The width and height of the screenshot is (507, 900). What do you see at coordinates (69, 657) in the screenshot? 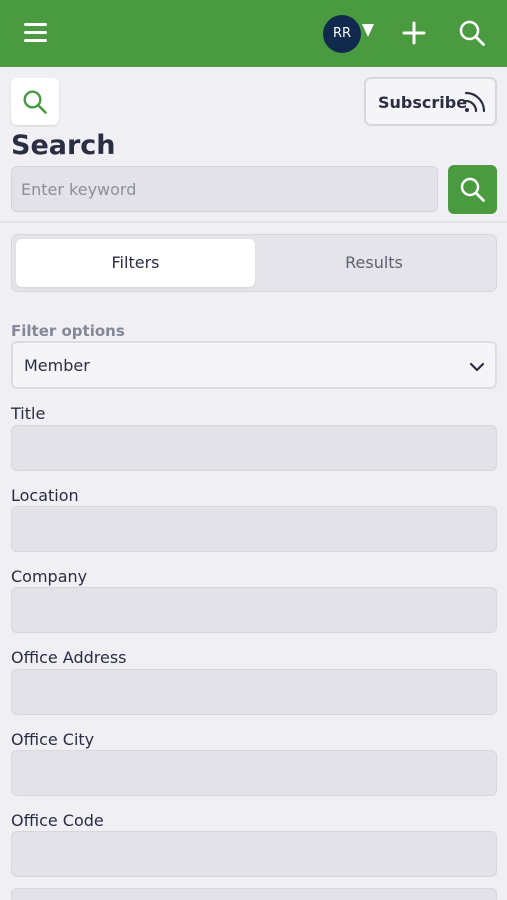
I see `office-address-label: Office Address` at bounding box center [69, 657].